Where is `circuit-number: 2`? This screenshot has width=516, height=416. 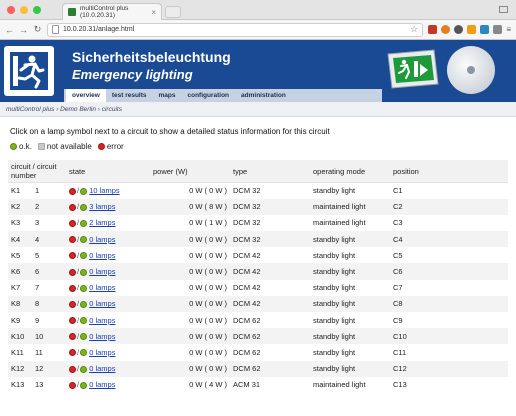
circuit-number: 2 is located at coordinates (49, 206).